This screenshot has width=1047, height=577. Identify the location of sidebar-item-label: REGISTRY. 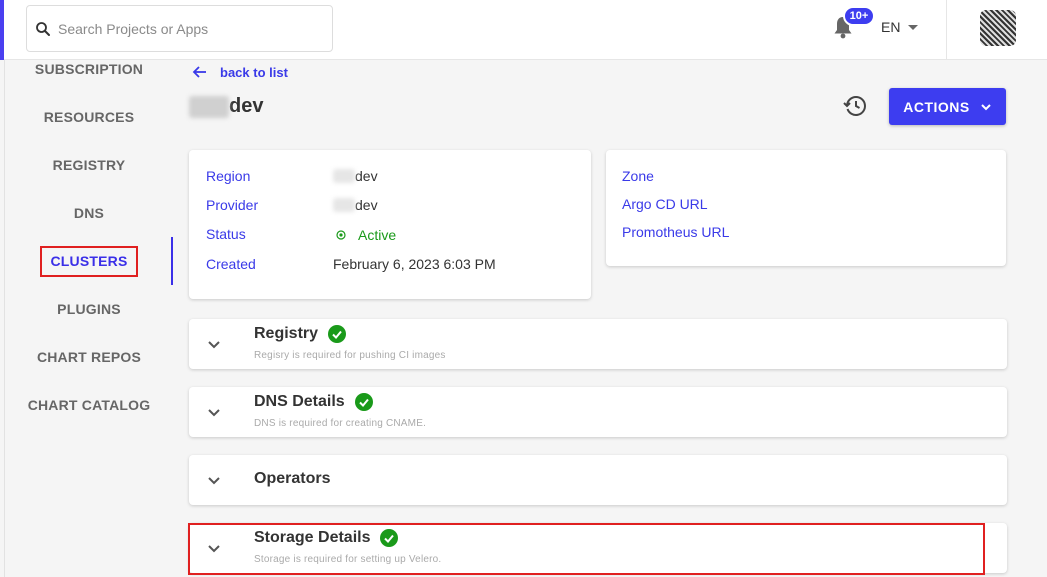
(89, 165).